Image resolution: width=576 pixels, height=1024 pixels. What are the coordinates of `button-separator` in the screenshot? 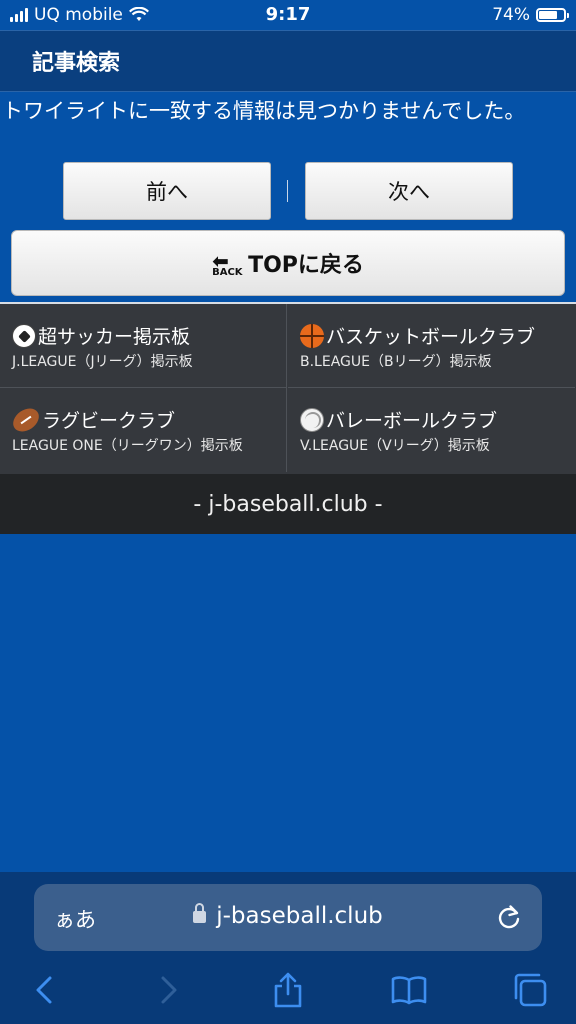 It's located at (287, 191).